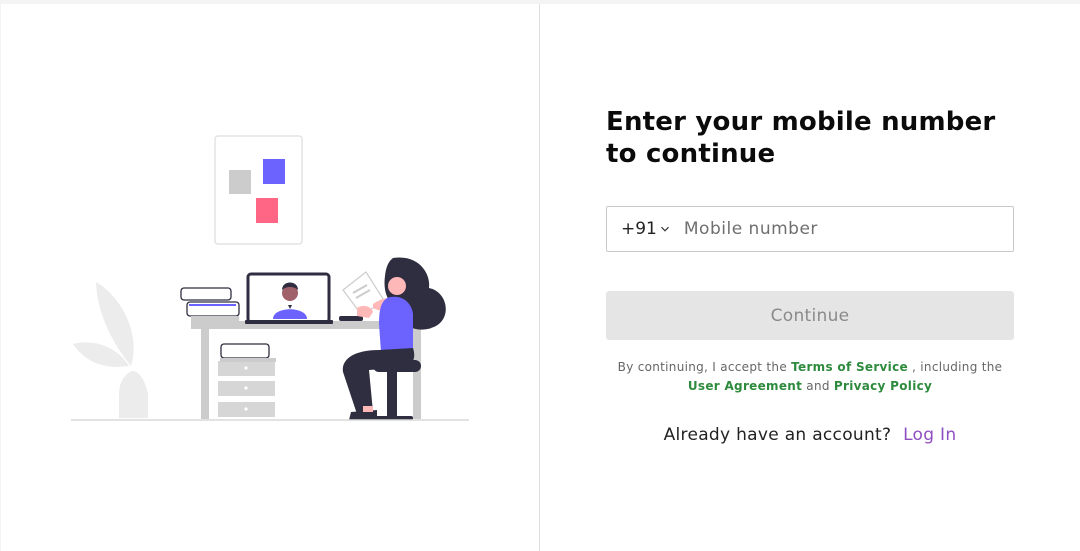 The height and width of the screenshot is (551, 1080). I want to click on country-code-value: +91, so click(639, 229).